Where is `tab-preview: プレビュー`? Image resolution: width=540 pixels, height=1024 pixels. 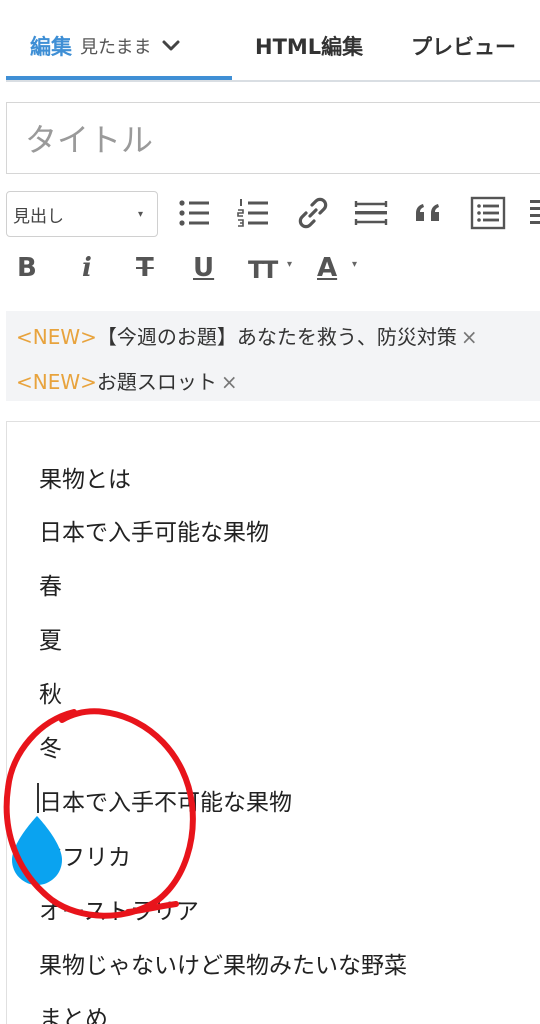 tab-preview: プレビュー is located at coordinates (463, 46).